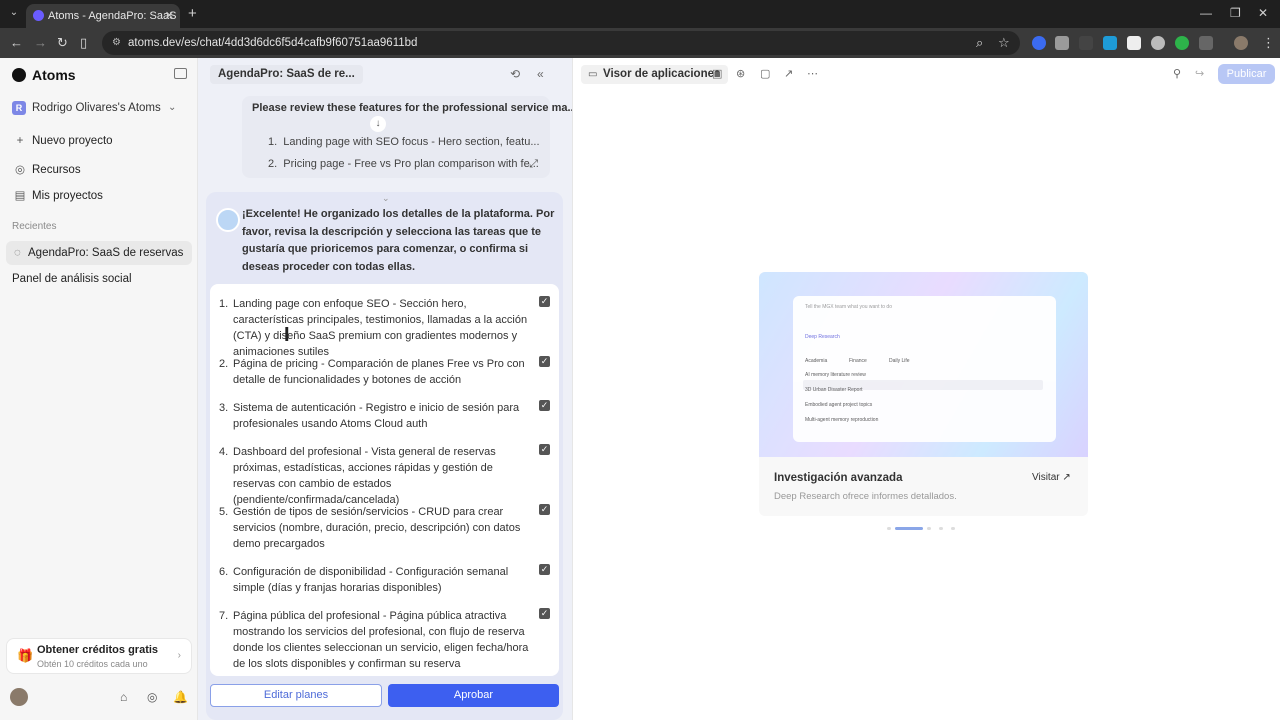  Describe the element at coordinates (180, 73) in the screenshot. I see `collapse-sidebar-icon` at that location.